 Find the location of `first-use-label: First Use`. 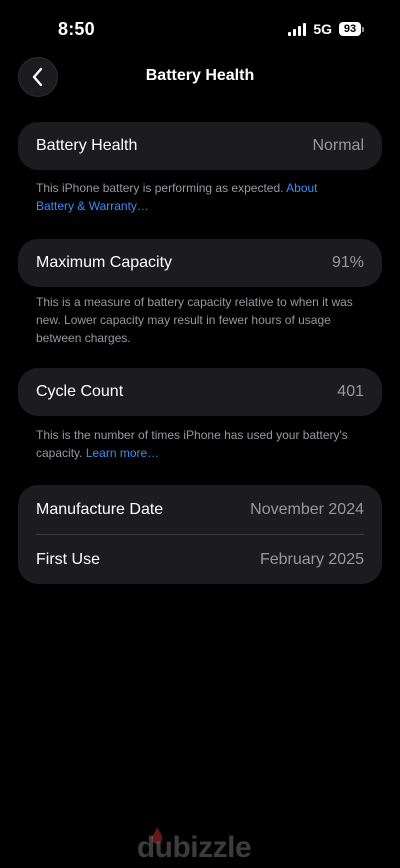

first-use-label: First Use is located at coordinates (68, 559).